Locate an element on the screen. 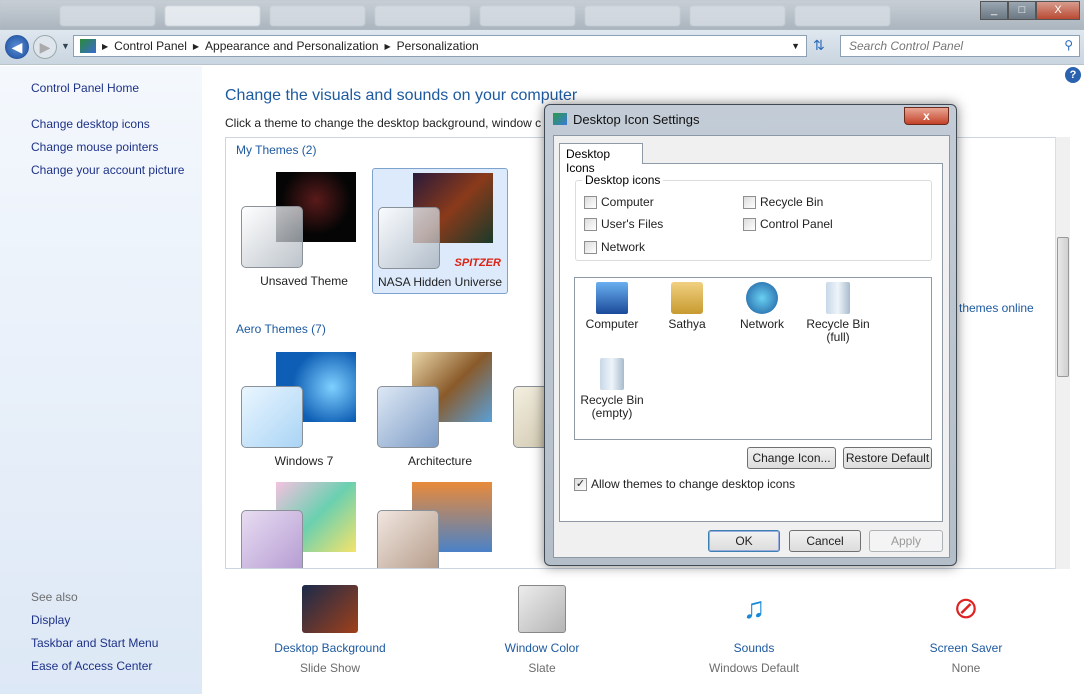 Image resolution: width=1084 pixels, height=694 pixels. display-link: Display is located at coordinates (50, 620).